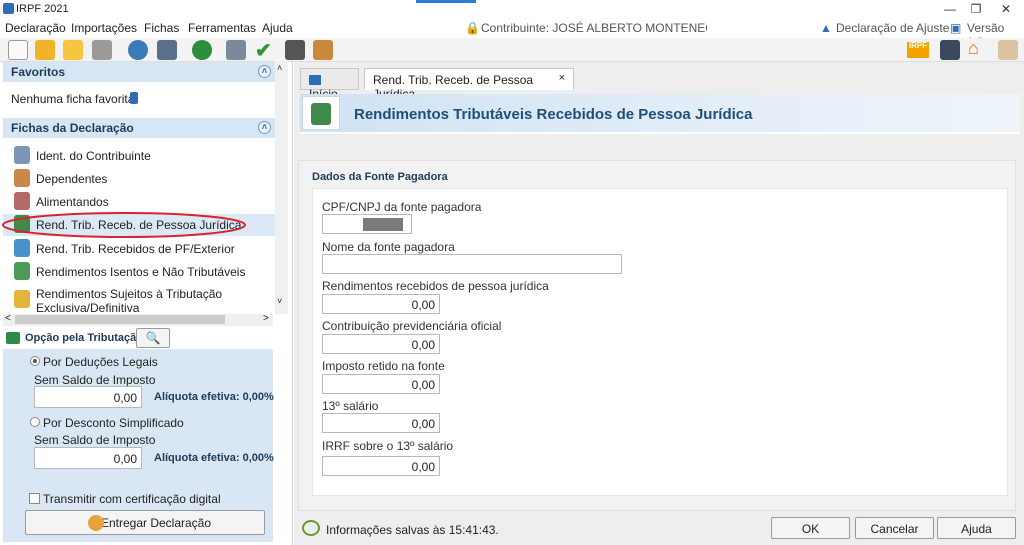 This screenshot has height=545, width=1024. What do you see at coordinates (35, 28) in the screenshot?
I see `menu-declaracao: Declaração` at bounding box center [35, 28].